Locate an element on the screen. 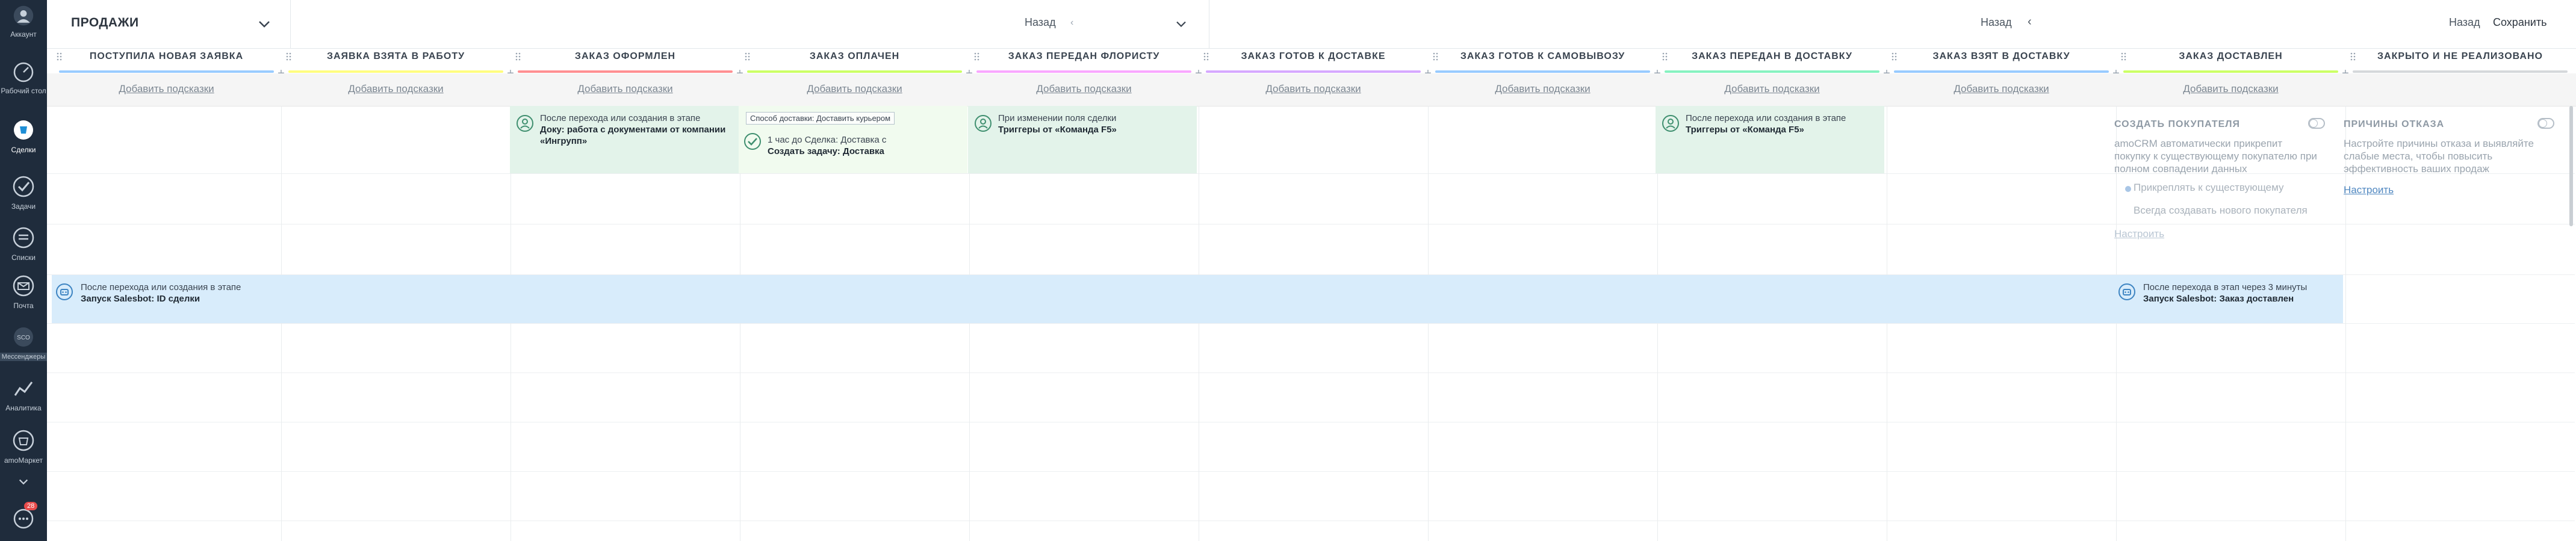 This screenshot has width=2576, height=541. stage-title: Заказ доставлен is located at coordinates (2231, 56).